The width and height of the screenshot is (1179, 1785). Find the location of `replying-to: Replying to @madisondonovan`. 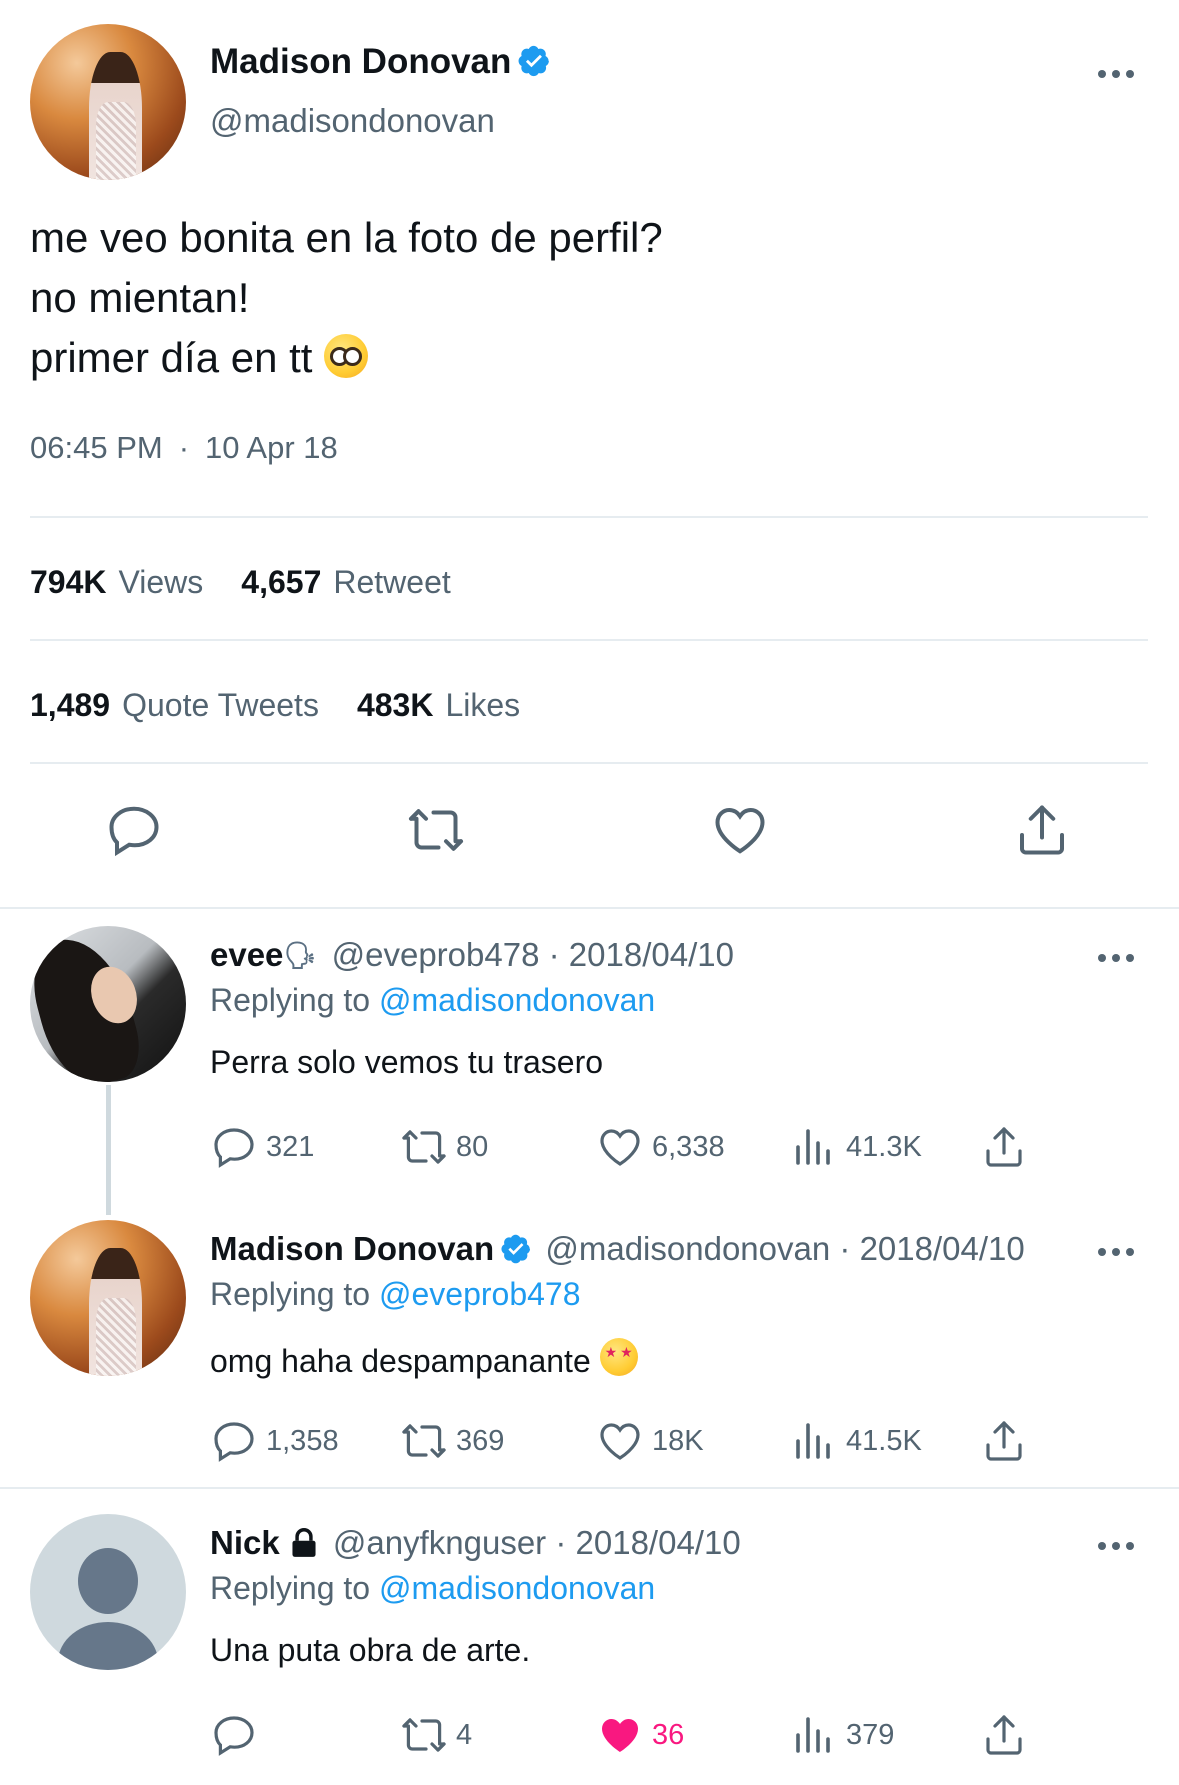

replying-to: Replying to @madisondonovan is located at coordinates (432, 1588).